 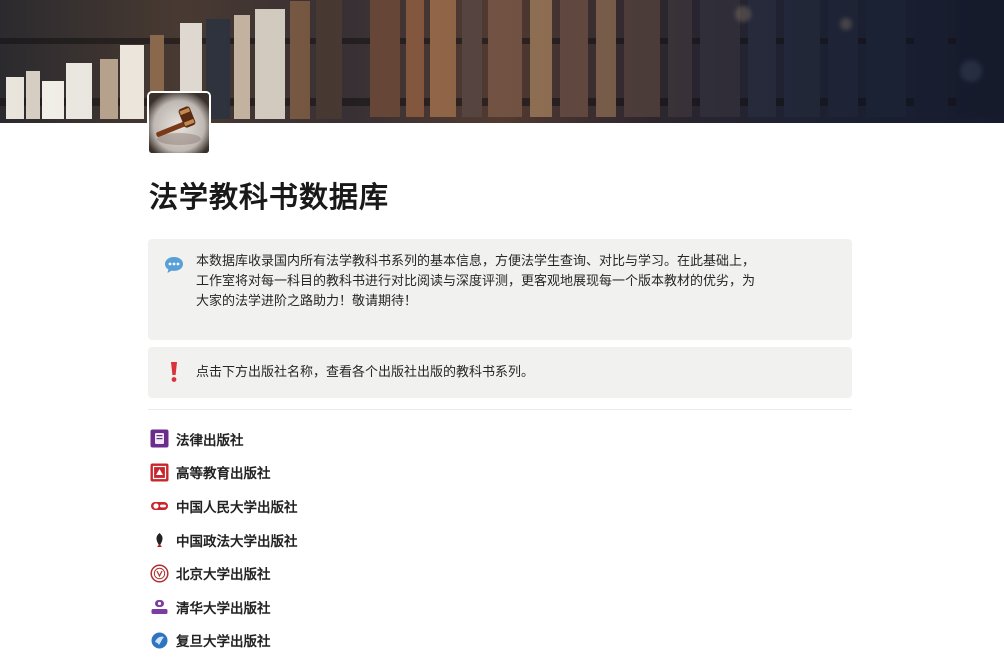 What do you see at coordinates (269, 197) in the screenshot?
I see `page-title: 法学教科书数据库` at bounding box center [269, 197].